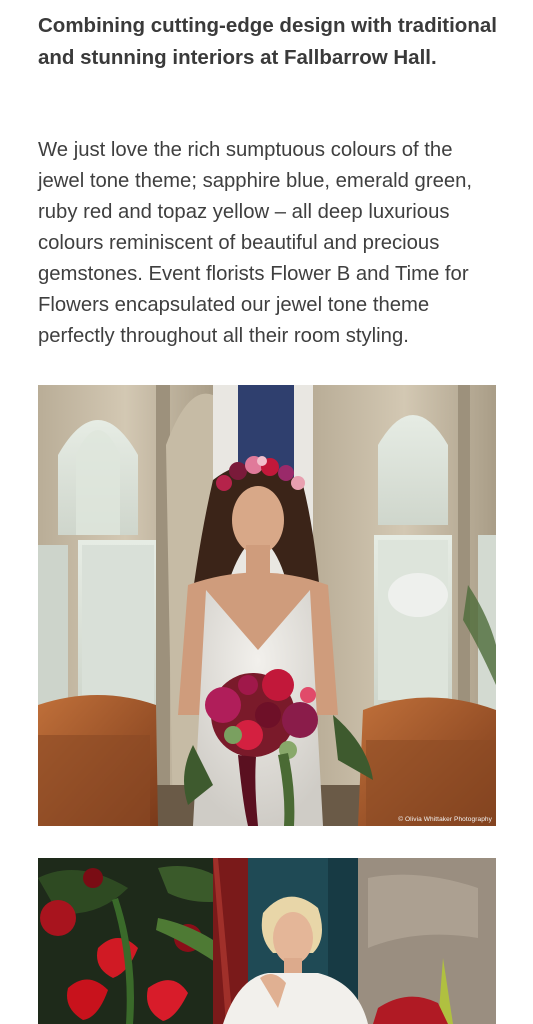 Image resolution: width=533 pixels, height=1024 pixels. I want to click on photo-credit: © Olivia Whittaker Photography, so click(445, 819).